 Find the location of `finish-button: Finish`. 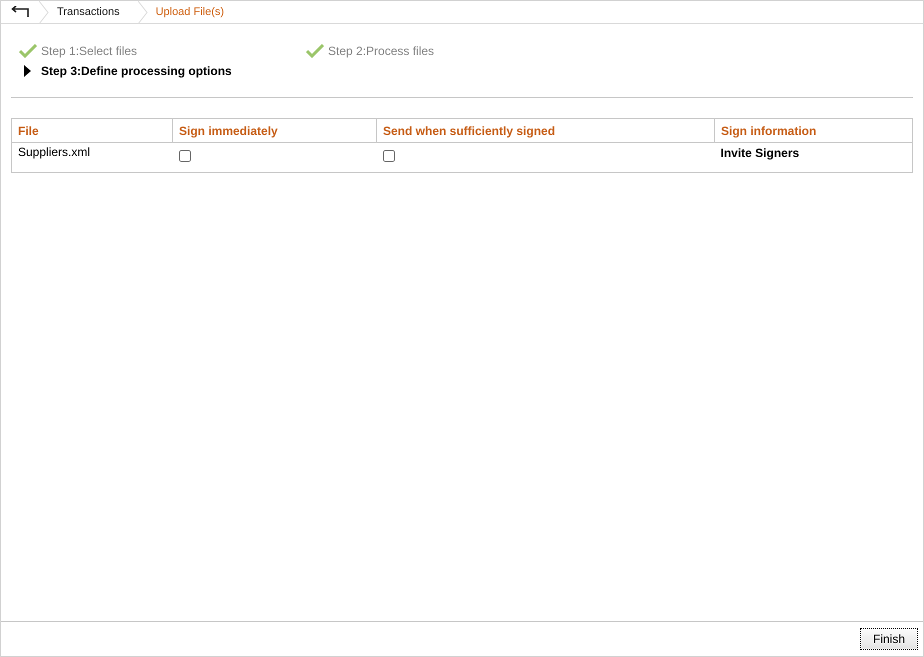

finish-button: Finish is located at coordinates (889, 639).